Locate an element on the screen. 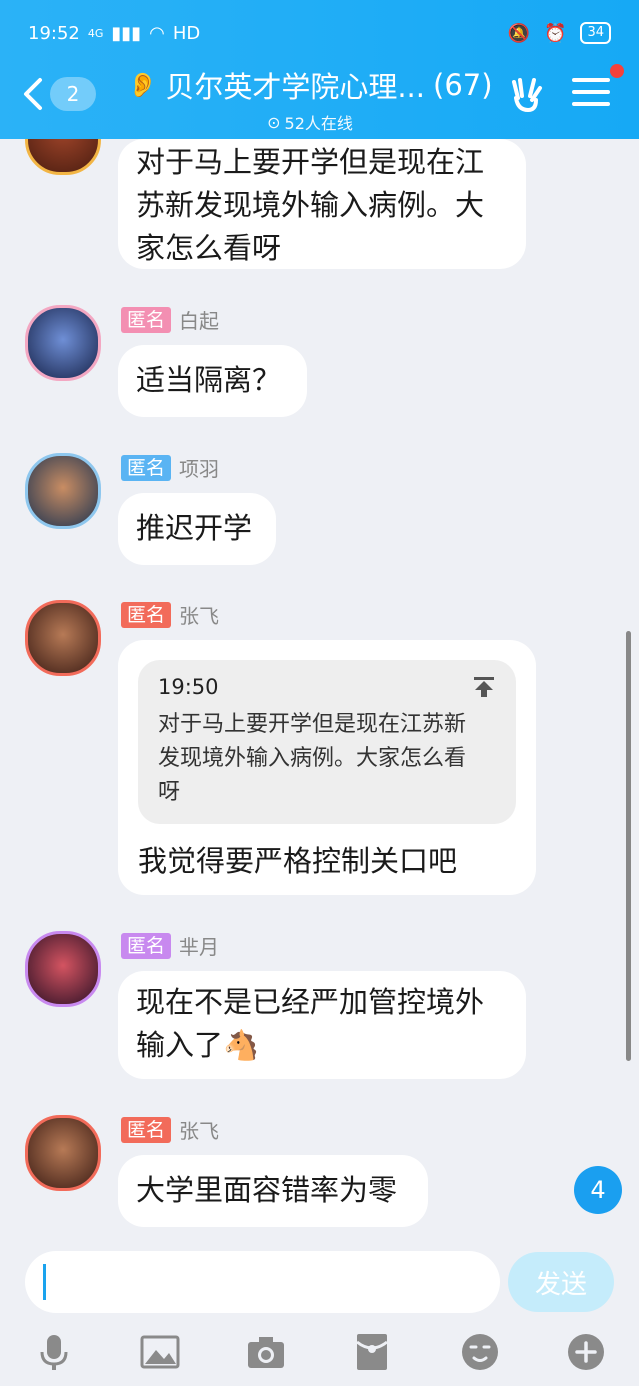 This screenshot has width=639, height=1386. signal-icon: ▮▮▮ is located at coordinates (126, 33).